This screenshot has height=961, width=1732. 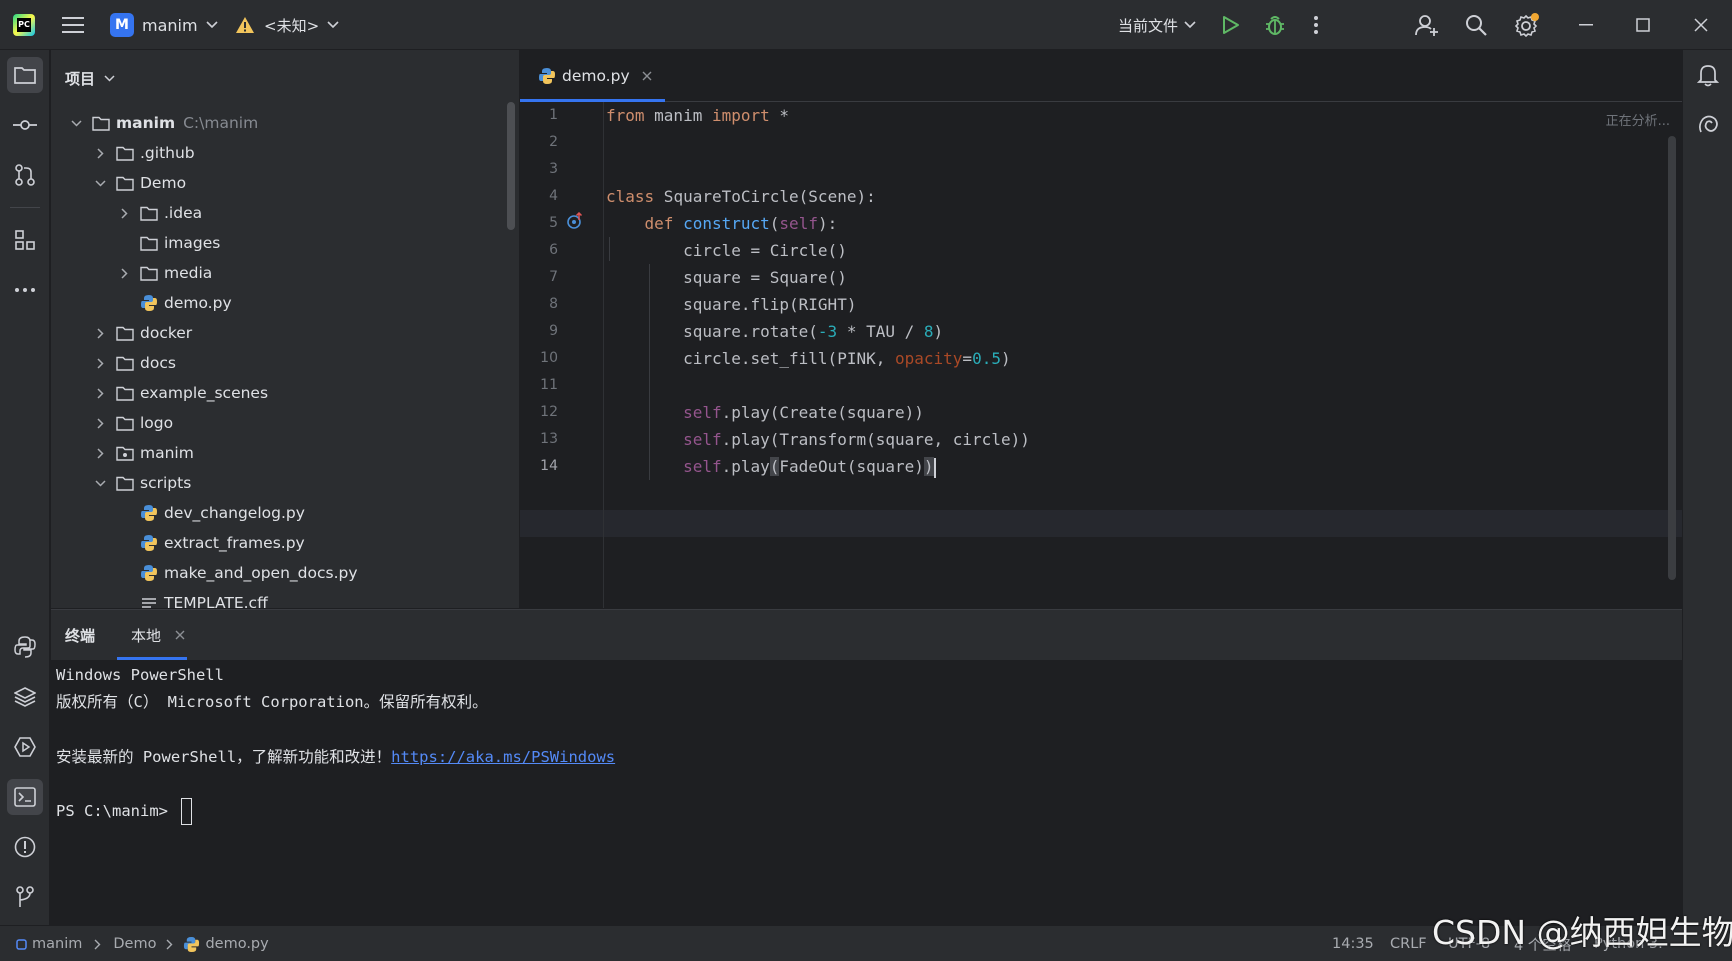 I want to click on tree-item: make_and_open_docs.py, so click(x=248, y=573).